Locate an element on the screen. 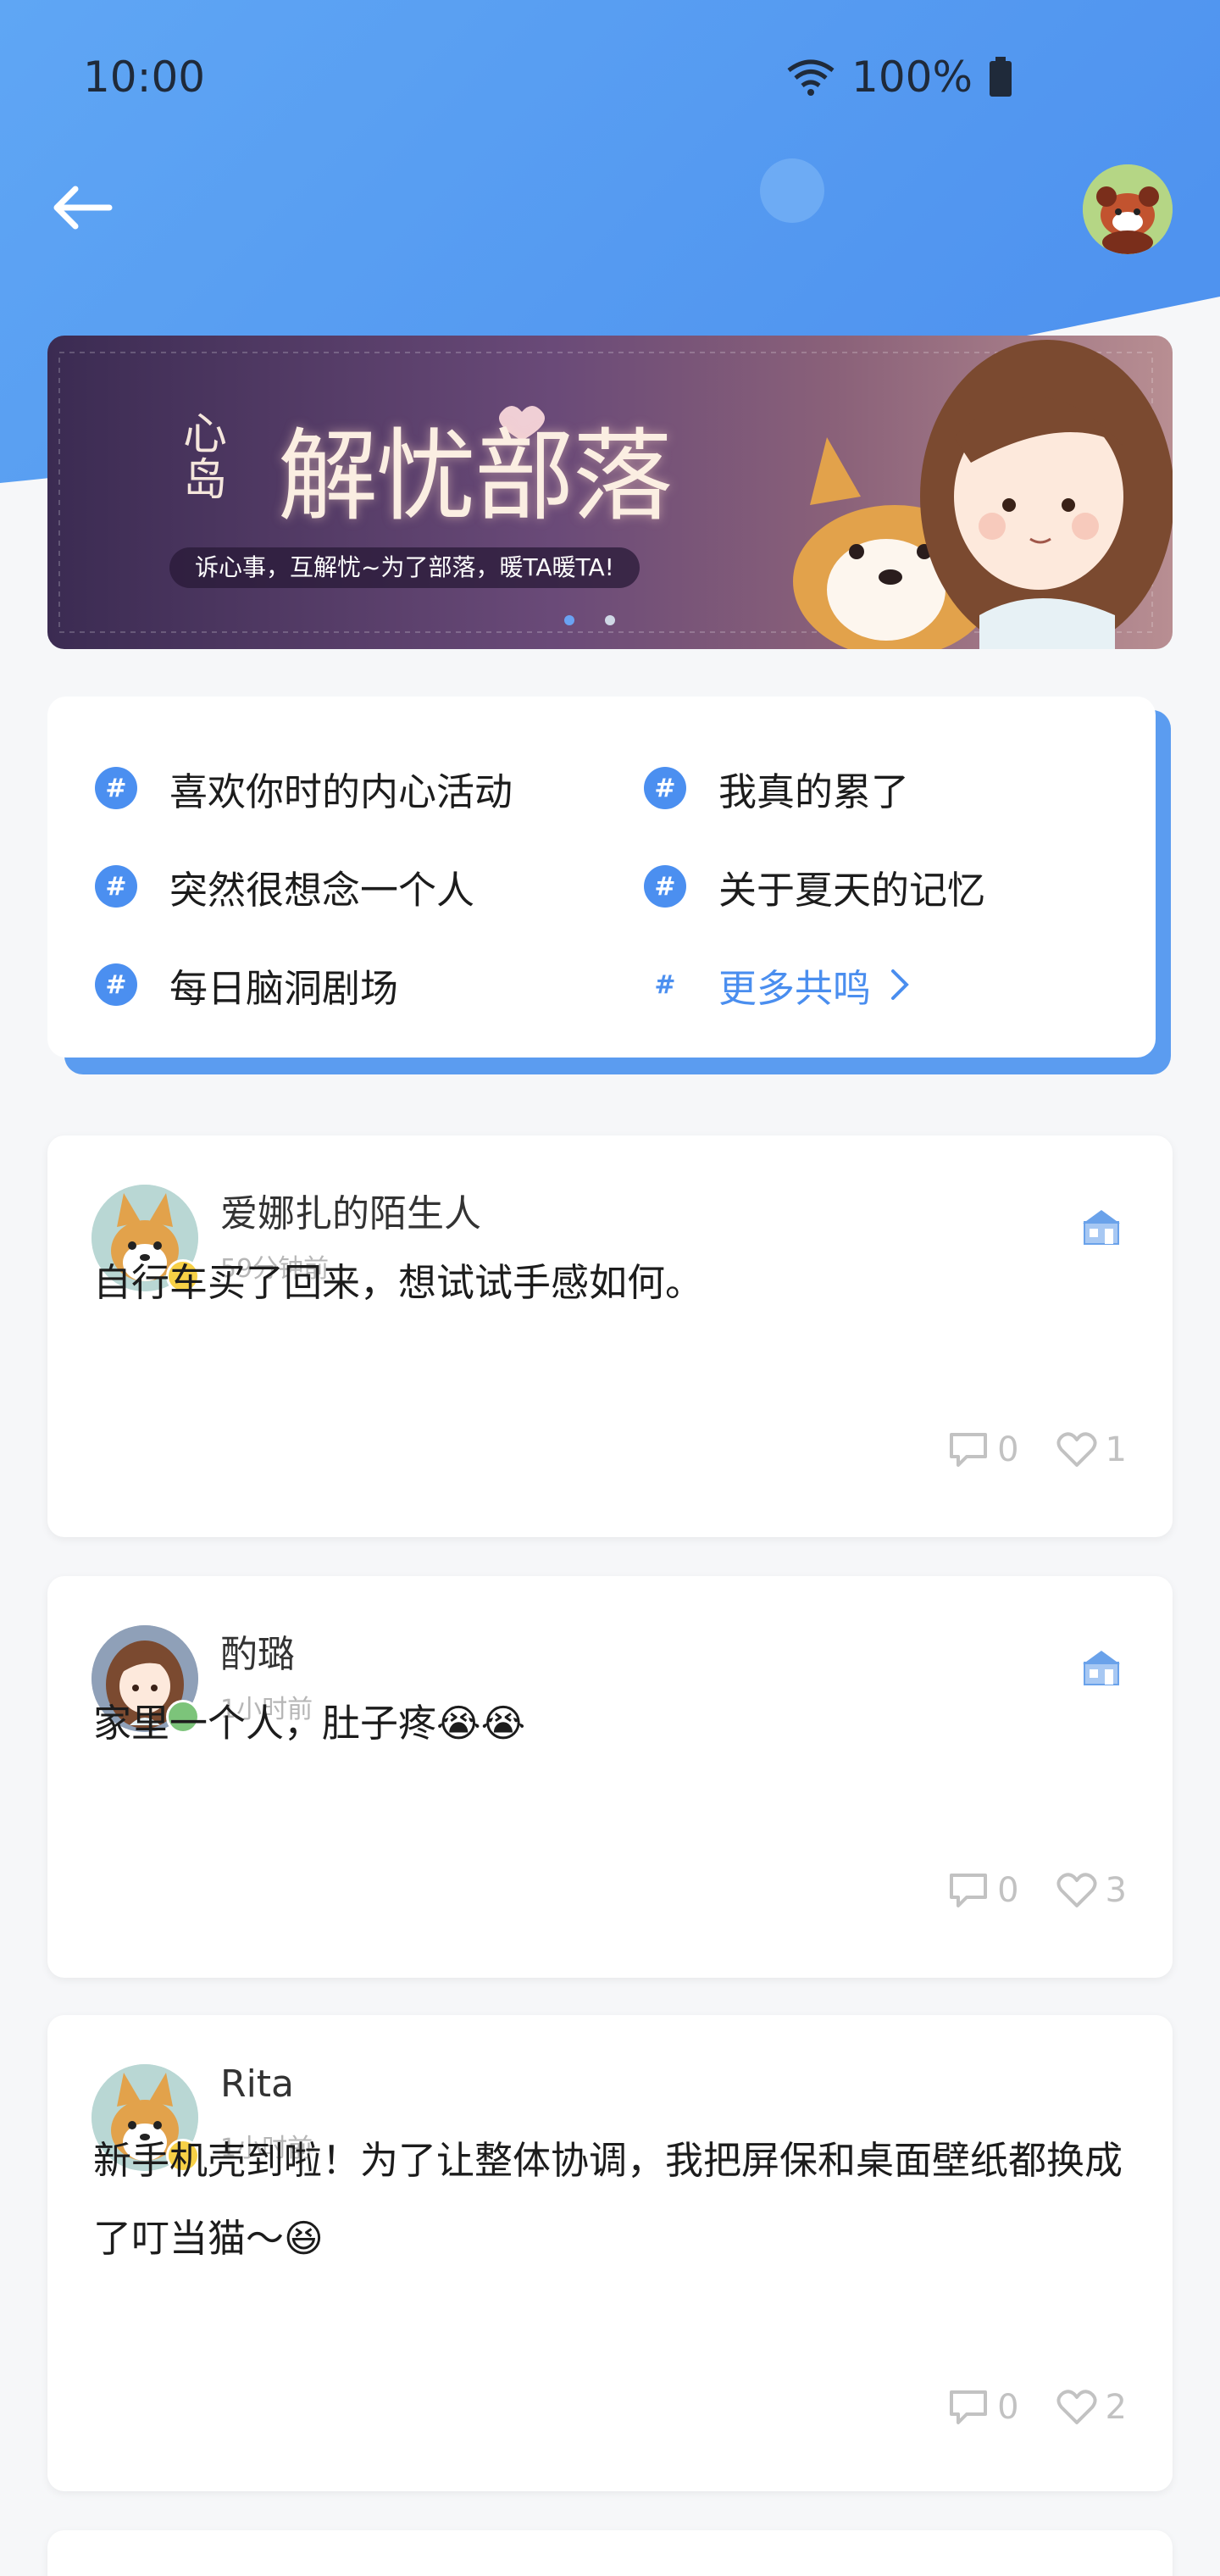 The image size is (1220, 2576). topic-label: 喜欢你时的内心活动 is located at coordinates (341, 791).